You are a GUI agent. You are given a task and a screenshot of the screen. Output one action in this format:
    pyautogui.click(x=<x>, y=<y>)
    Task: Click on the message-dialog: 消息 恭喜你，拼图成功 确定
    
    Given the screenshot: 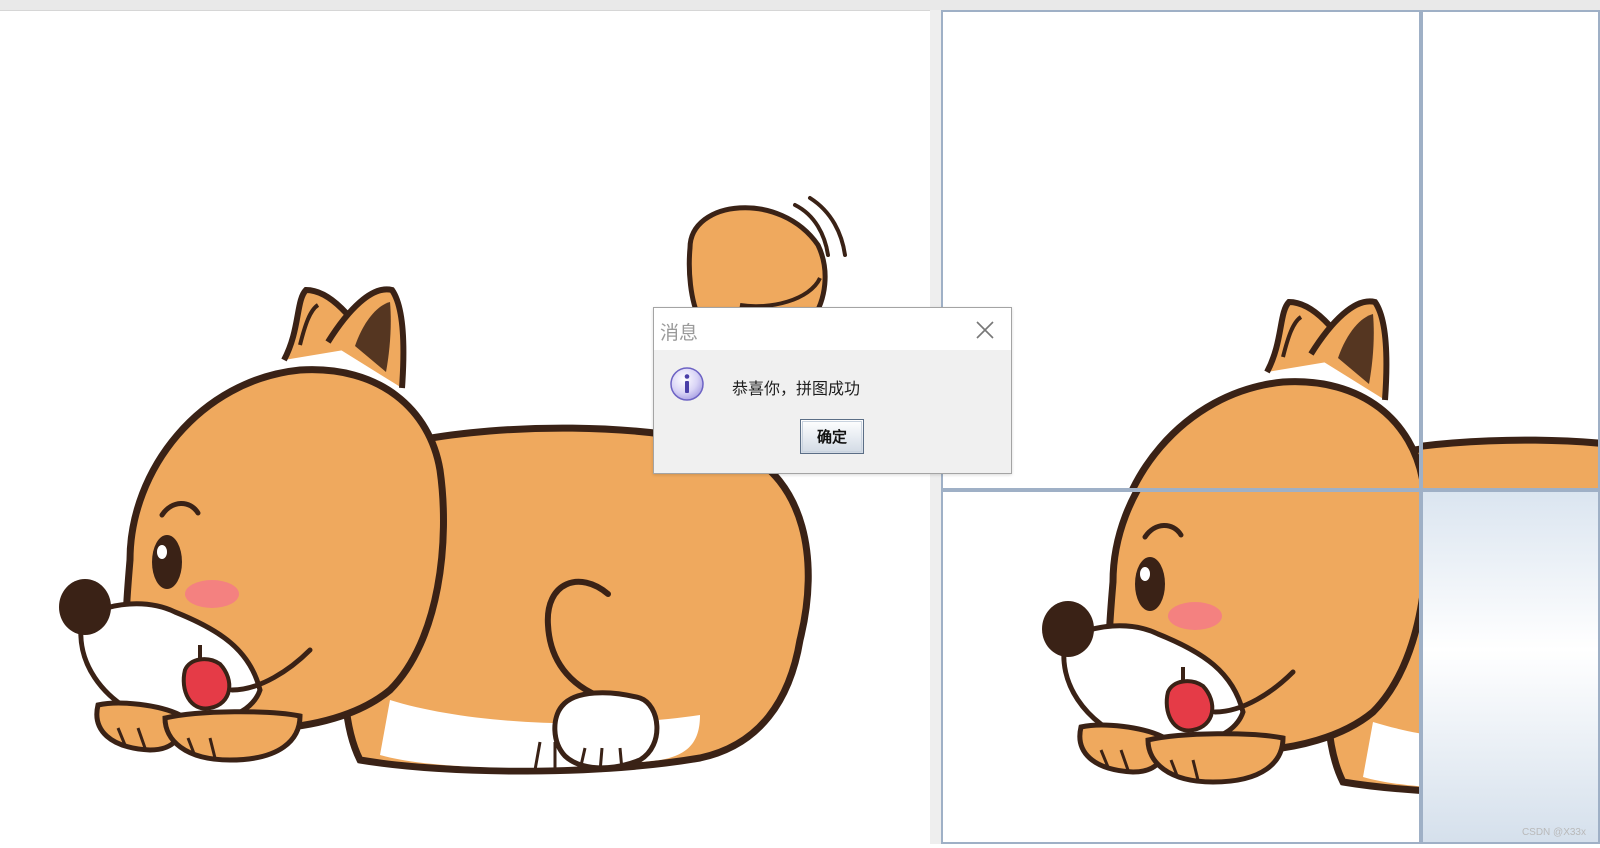 What is the action you would take?
    pyautogui.click(x=832, y=390)
    